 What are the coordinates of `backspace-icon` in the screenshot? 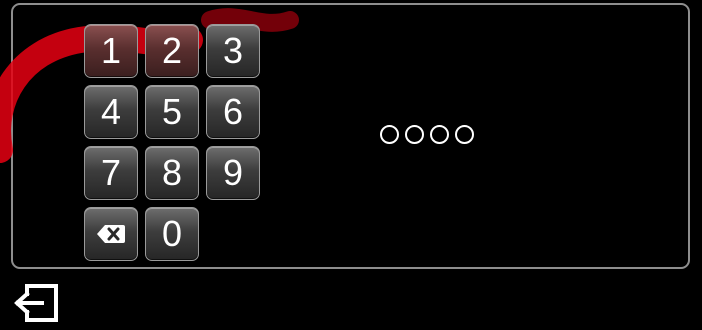 It's located at (111, 234).